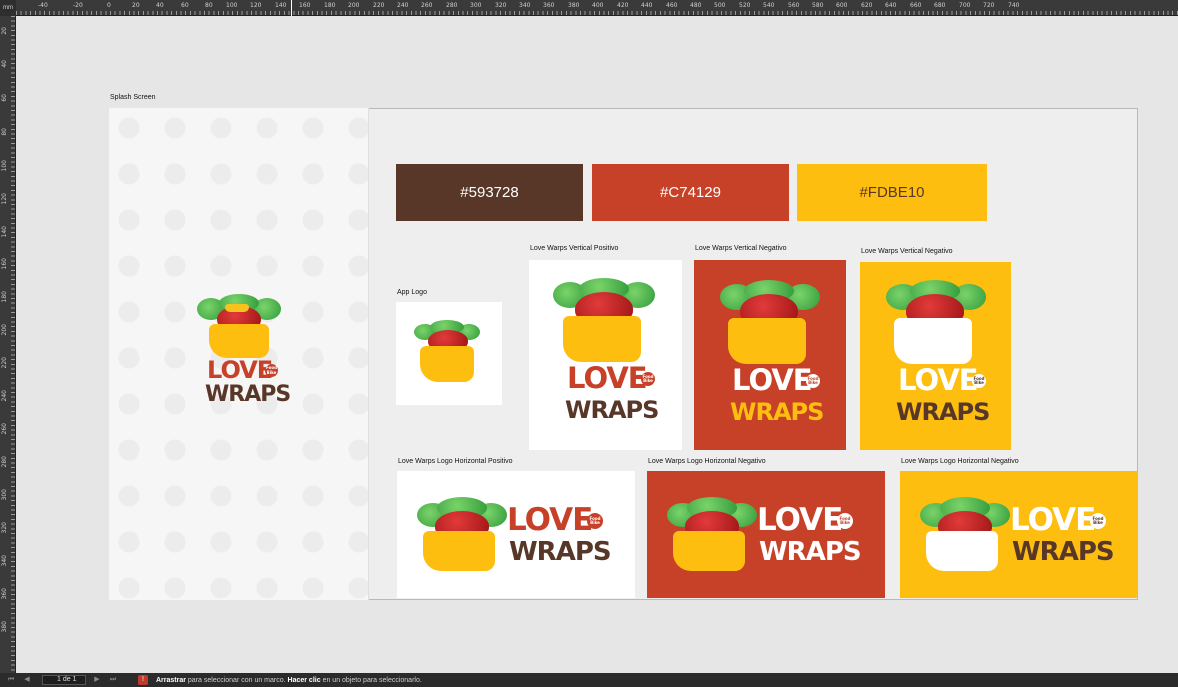 The image size is (1178, 687). I want to click on ruler-tick-label: 600, so click(842, 5).